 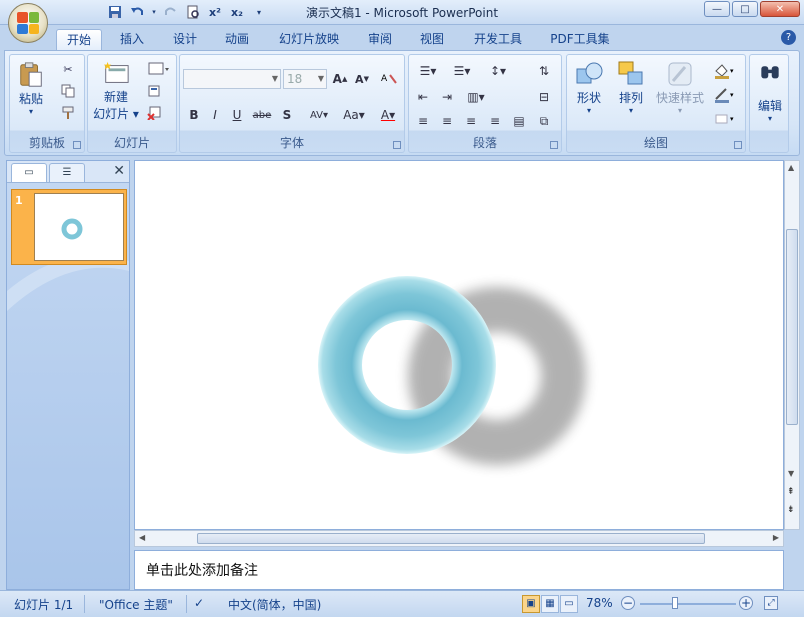 I want to click on paste-button: 粘贴 ▾, so click(x=31, y=88).